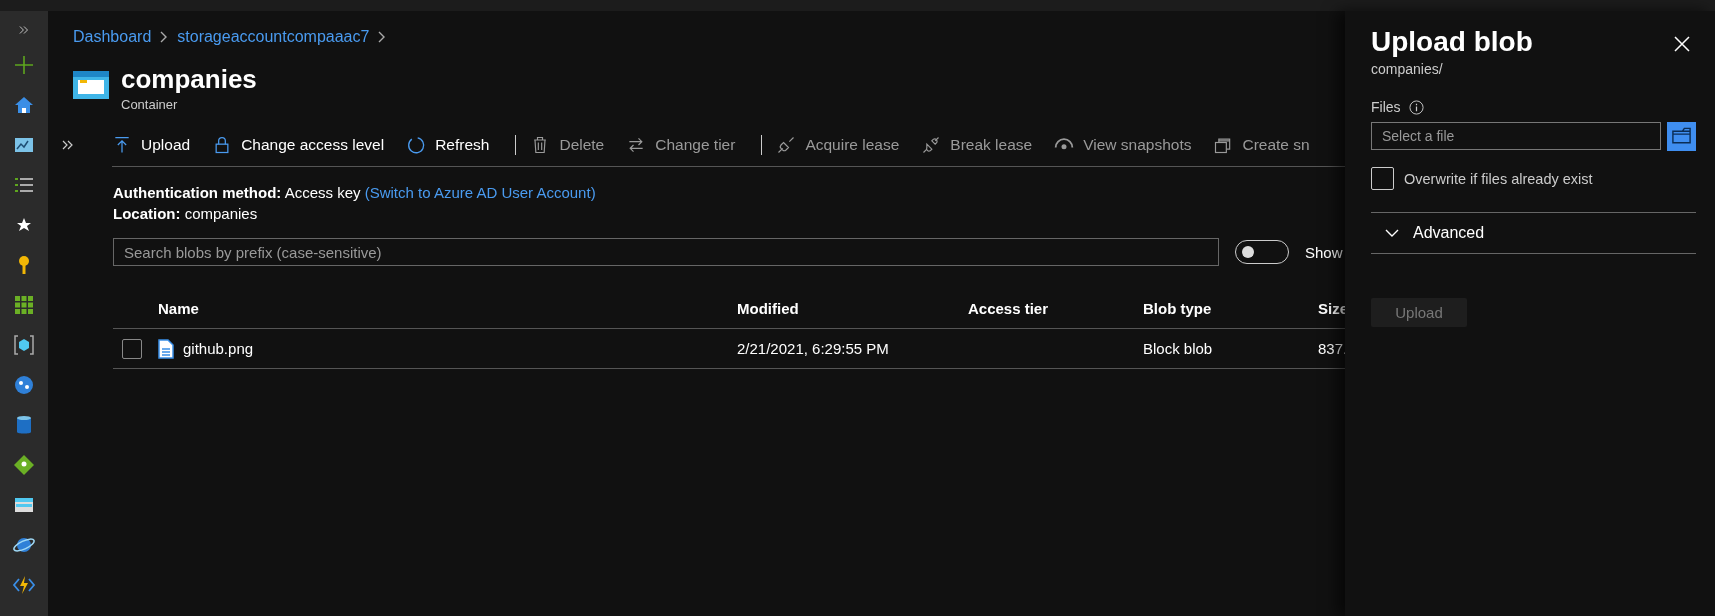 The height and width of the screenshot is (616, 1715). I want to click on page-subtitle: Container, so click(150, 104).